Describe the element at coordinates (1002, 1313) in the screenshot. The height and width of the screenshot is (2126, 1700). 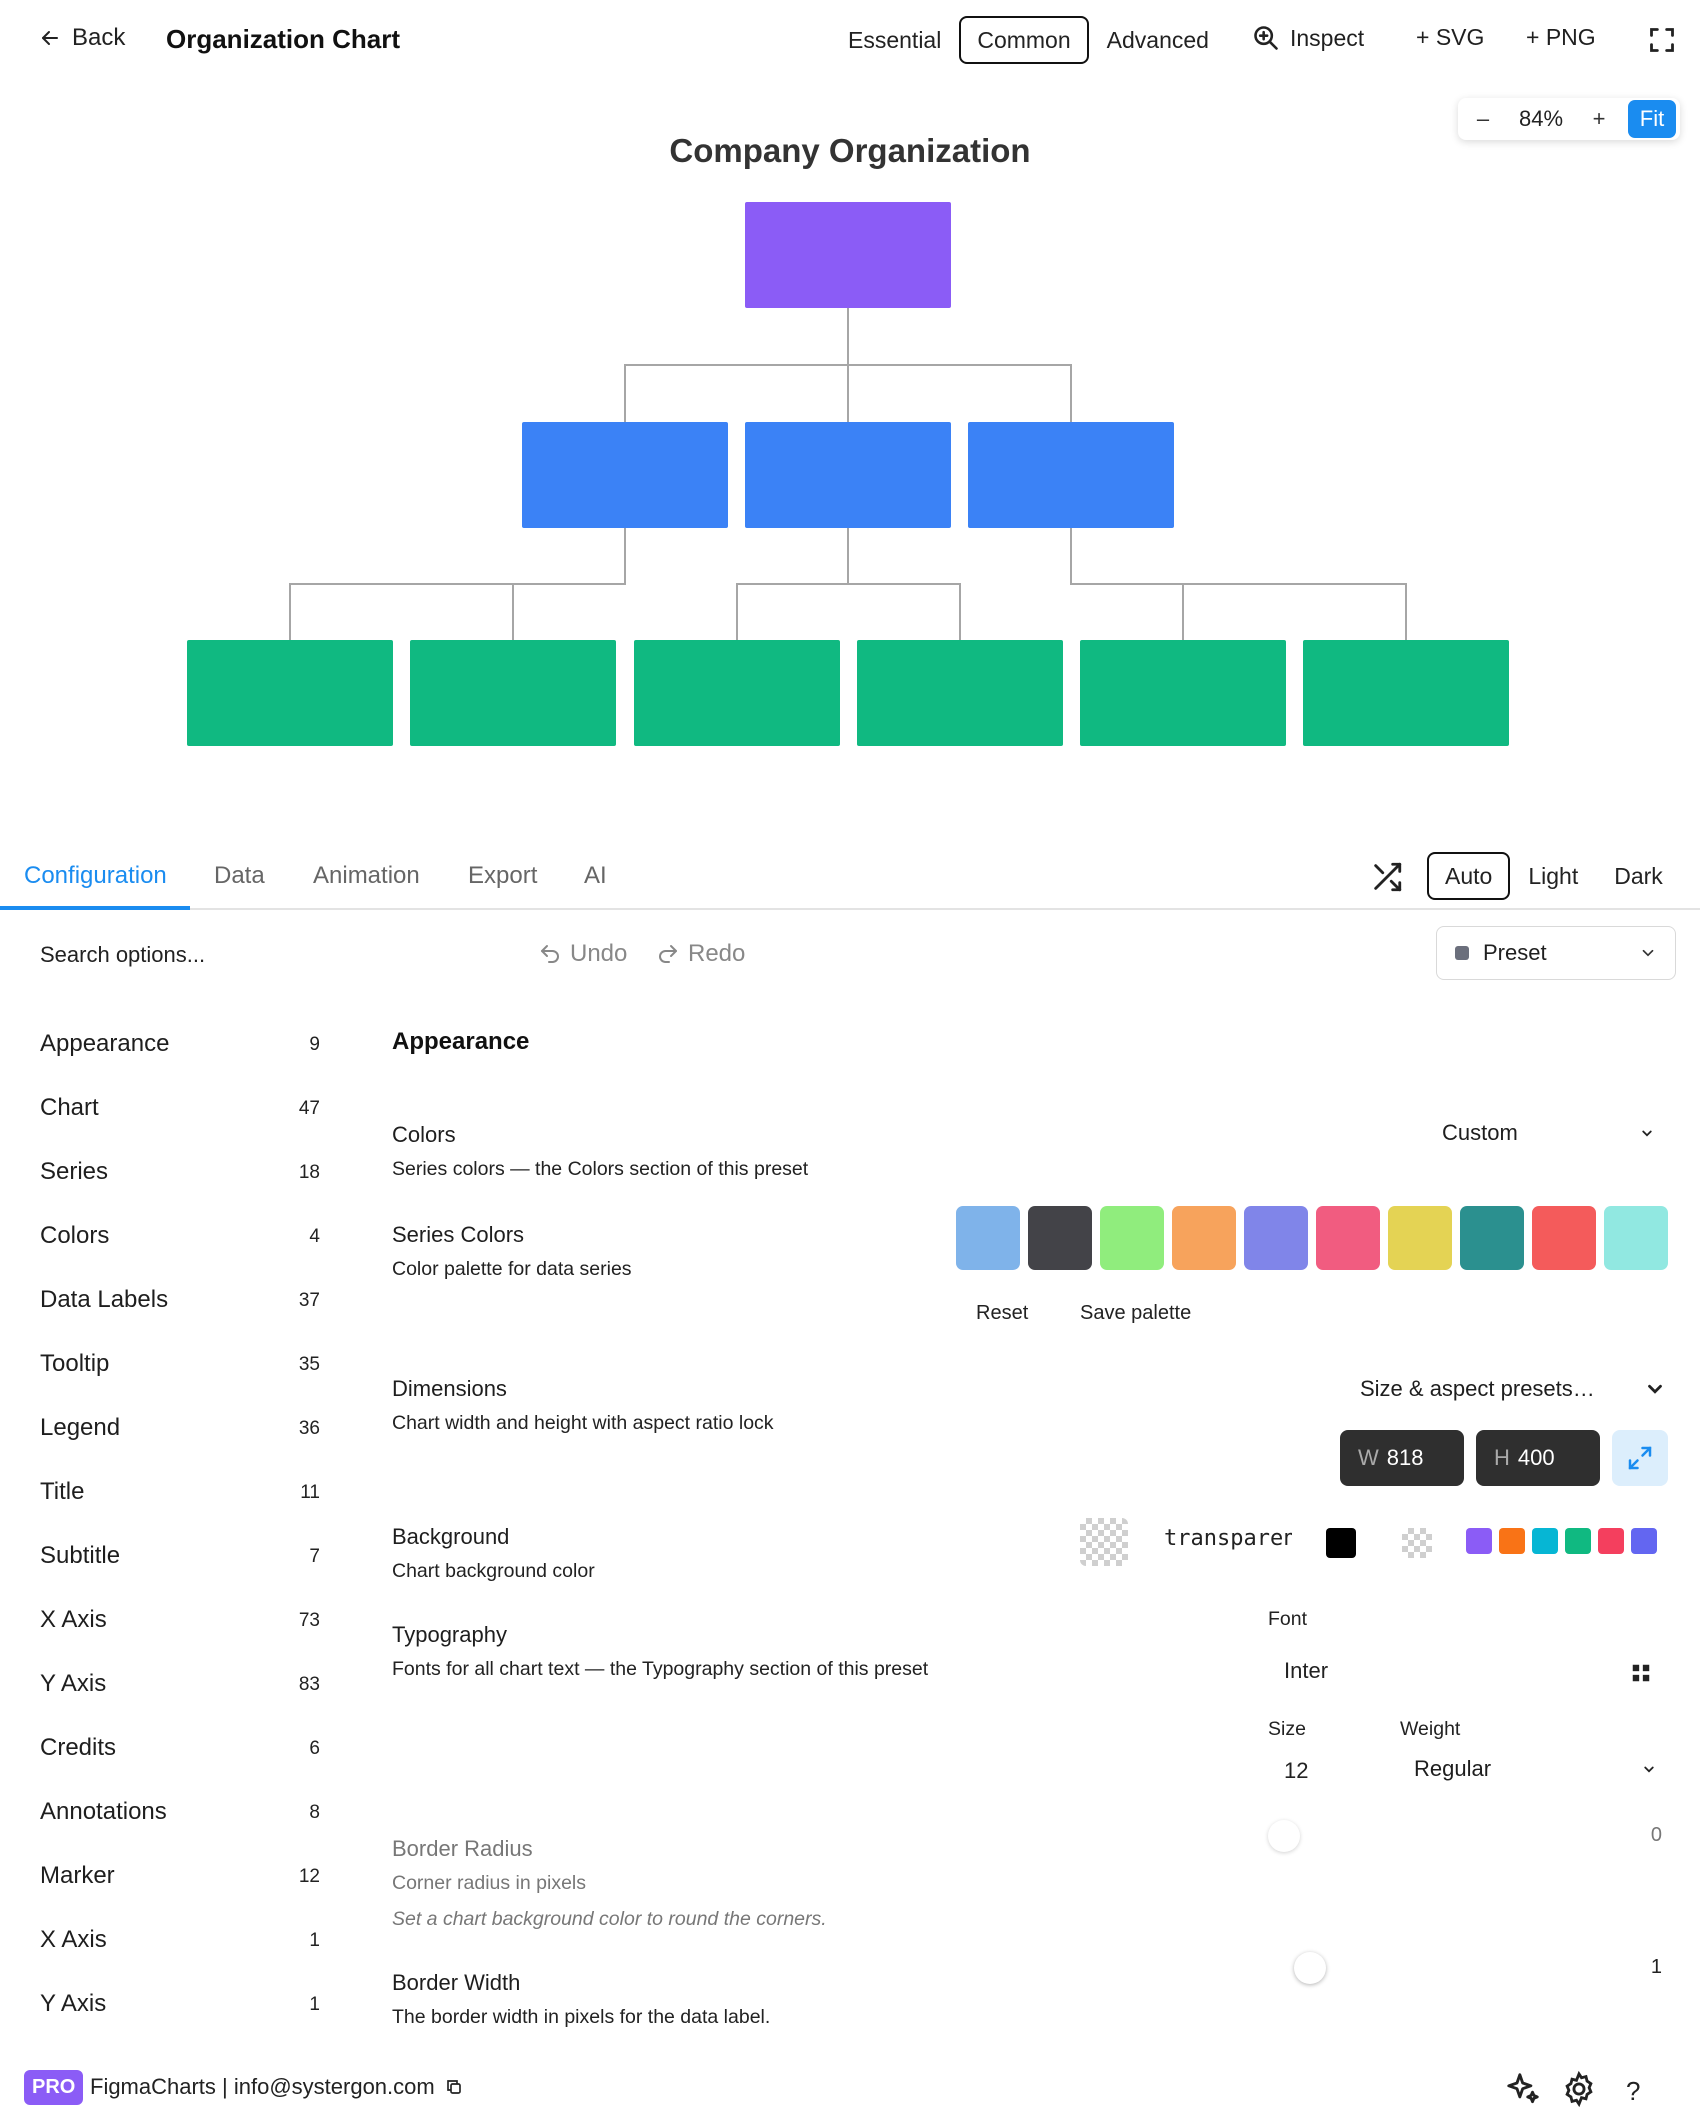
I see `reset-palette-button: Reset` at that location.